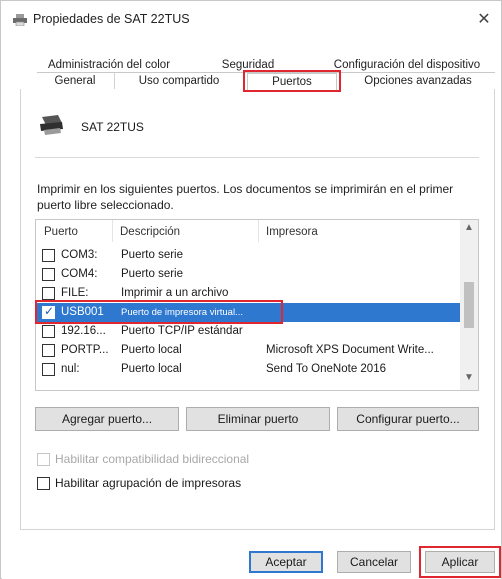 Image resolution: width=502 pixels, height=579 pixels. Describe the element at coordinates (258, 419) in the screenshot. I see `delete-port-button: Eliminar puerto` at that location.